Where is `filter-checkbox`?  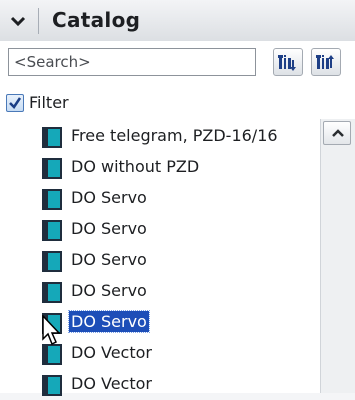 filter-checkbox is located at coordinates (15, 103).